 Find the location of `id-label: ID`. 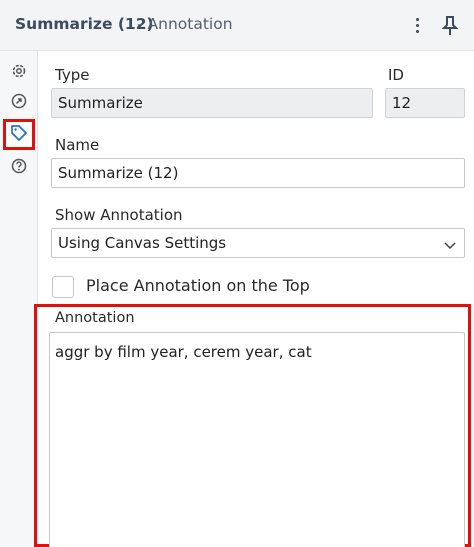

id-label: ID is located at coordinates (396, 75).